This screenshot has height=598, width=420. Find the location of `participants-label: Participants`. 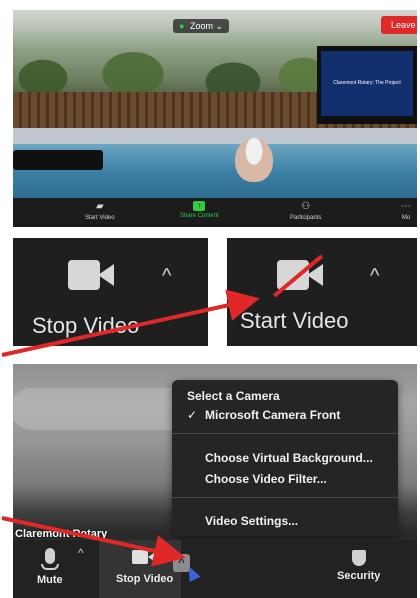

participants-label: Participants is located at coordinates (306, 218).